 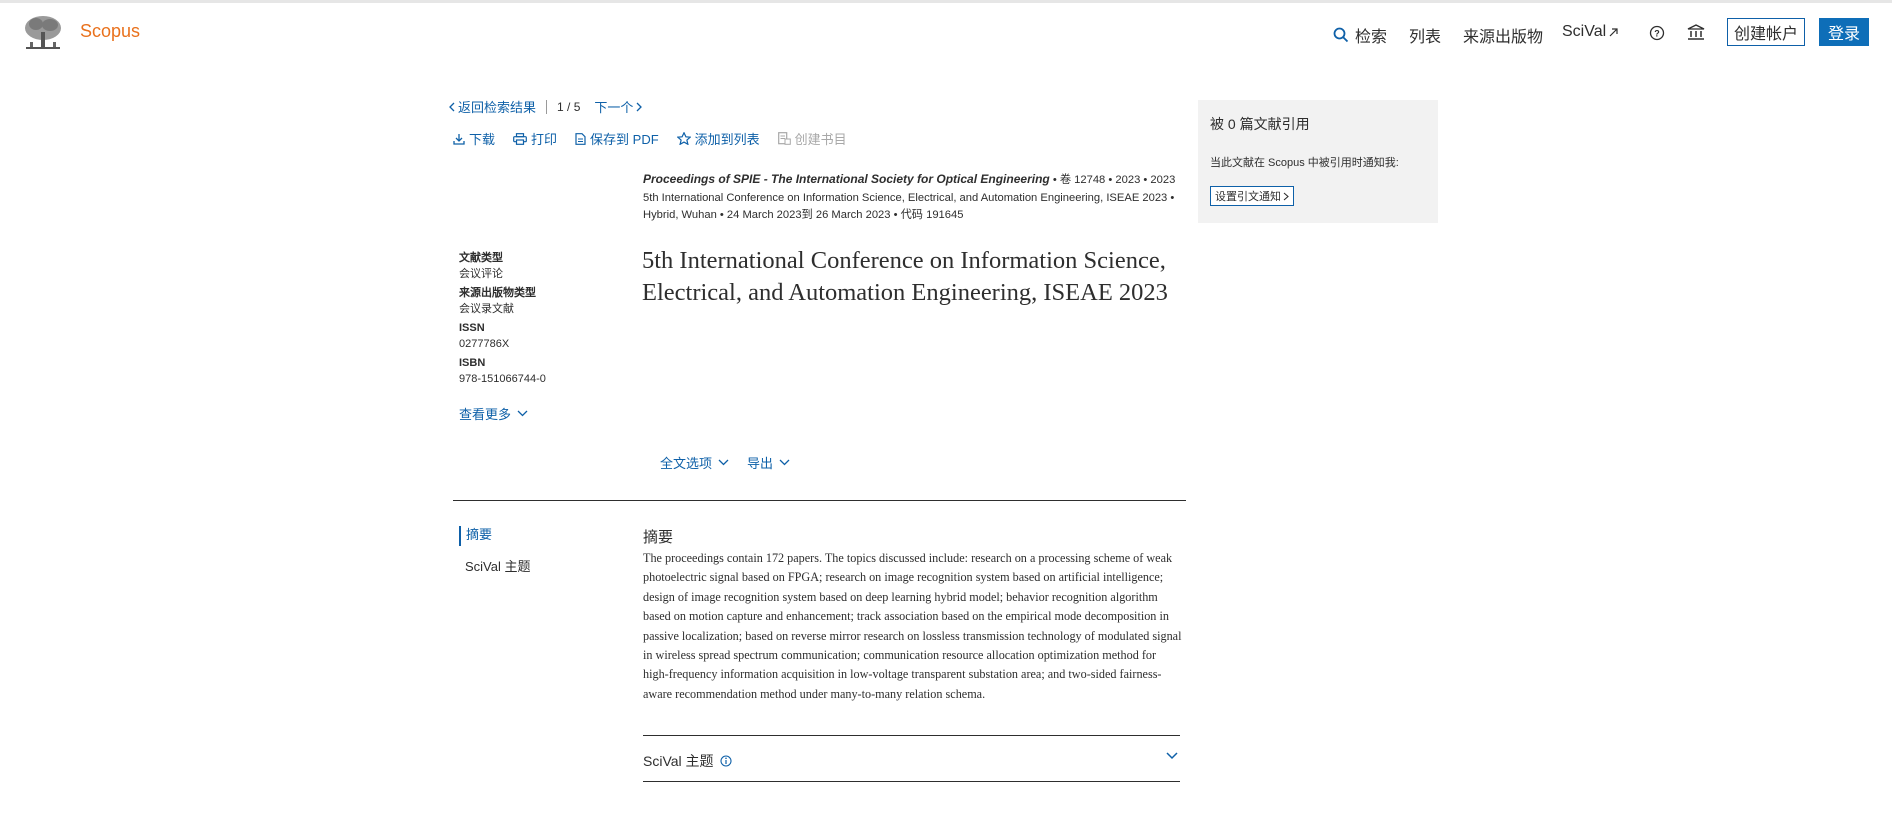 I want to click on download-button: 下载, so click(x=474, y=138).